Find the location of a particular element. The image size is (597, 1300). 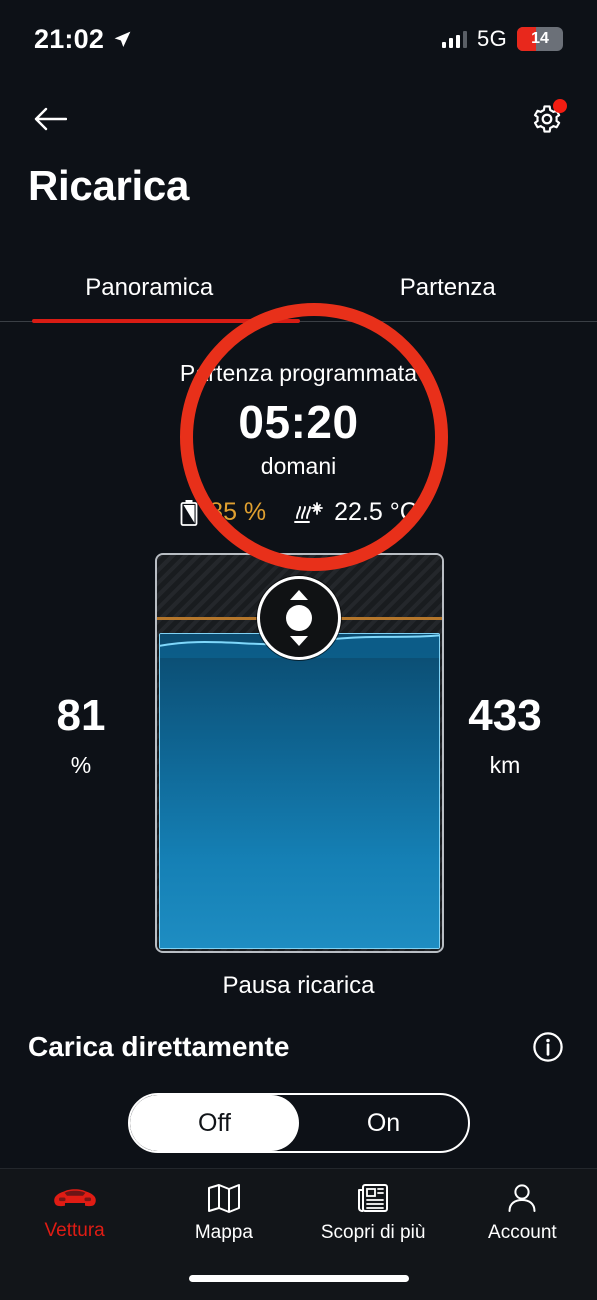

battery-target-icon is located at coordinates (189, 512).